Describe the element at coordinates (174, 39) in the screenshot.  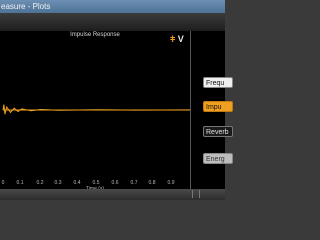
I see `speaker-wave-icon: ǂ` at that location.